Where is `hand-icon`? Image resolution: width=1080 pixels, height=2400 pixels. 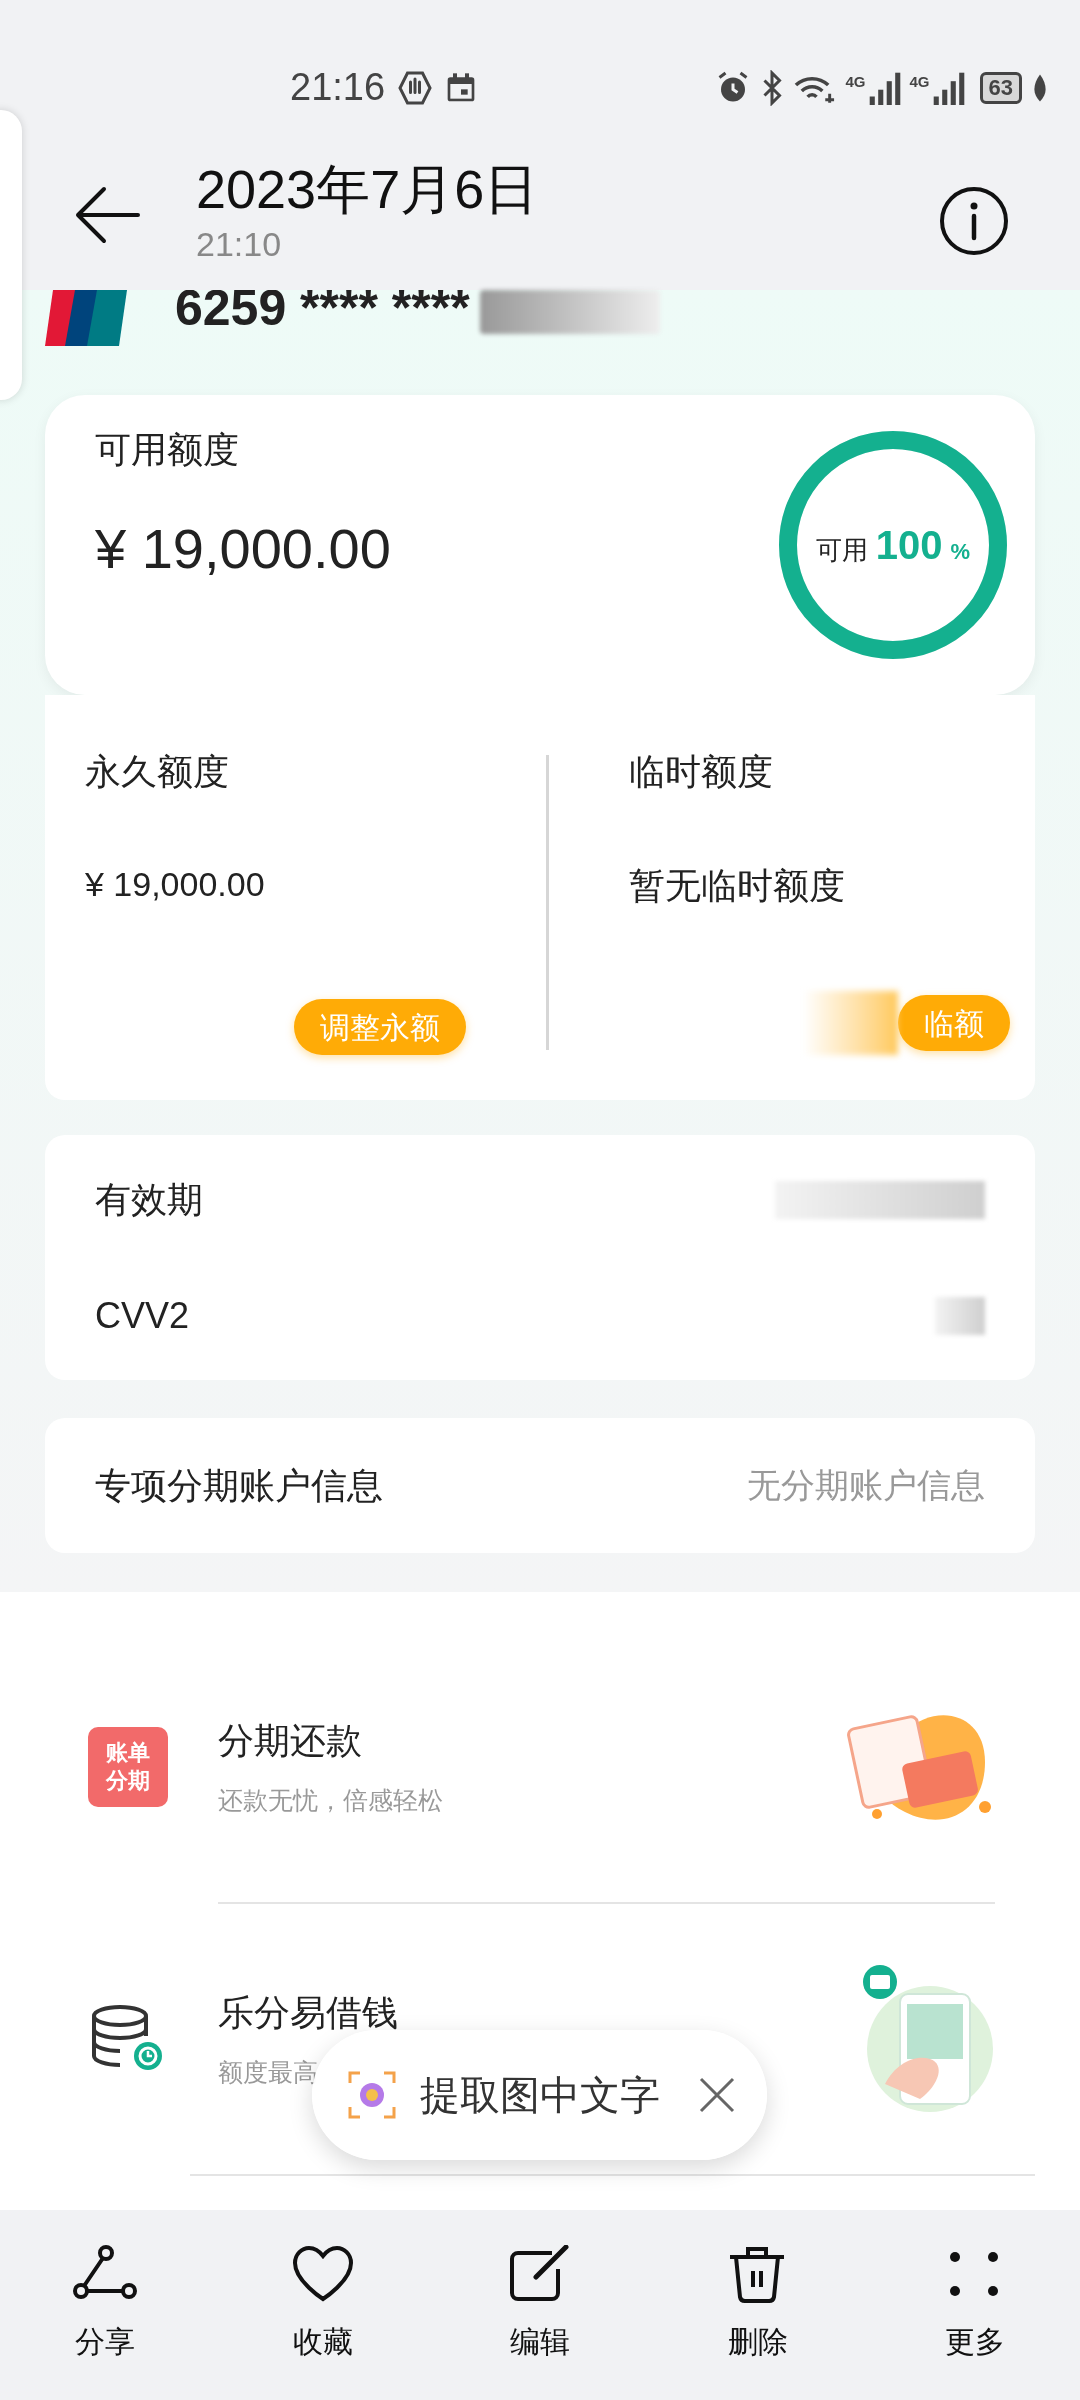
hand-icon is located at coordinates (415, 87).